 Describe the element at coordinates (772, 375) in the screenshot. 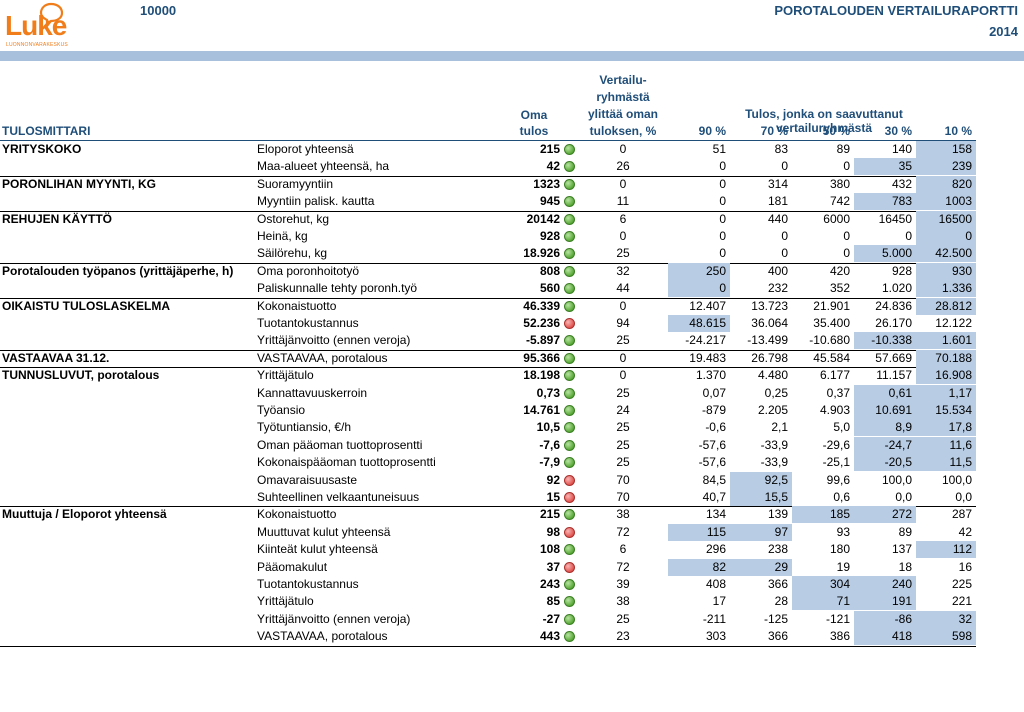

I see `row-value-p70: 4.480` at that location.